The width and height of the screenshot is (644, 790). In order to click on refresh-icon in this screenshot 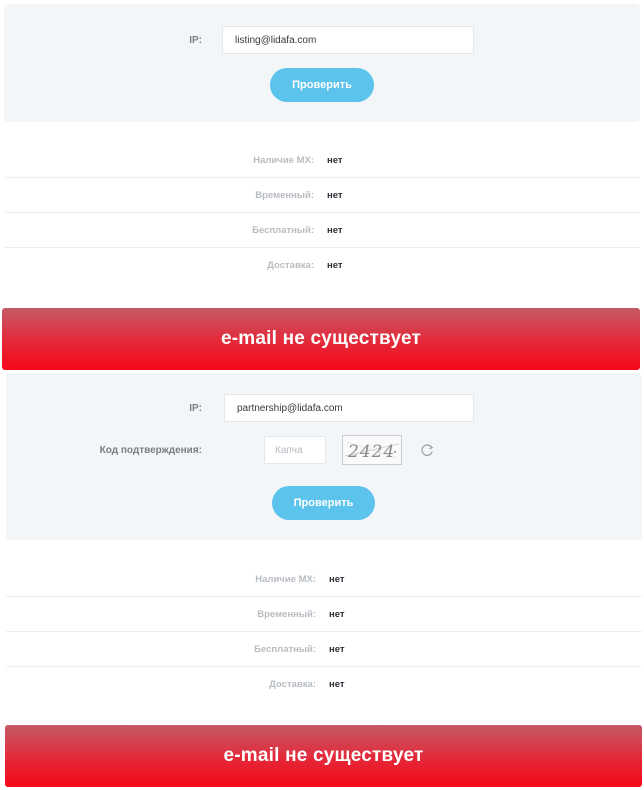, I will do `click(427, 450)`.